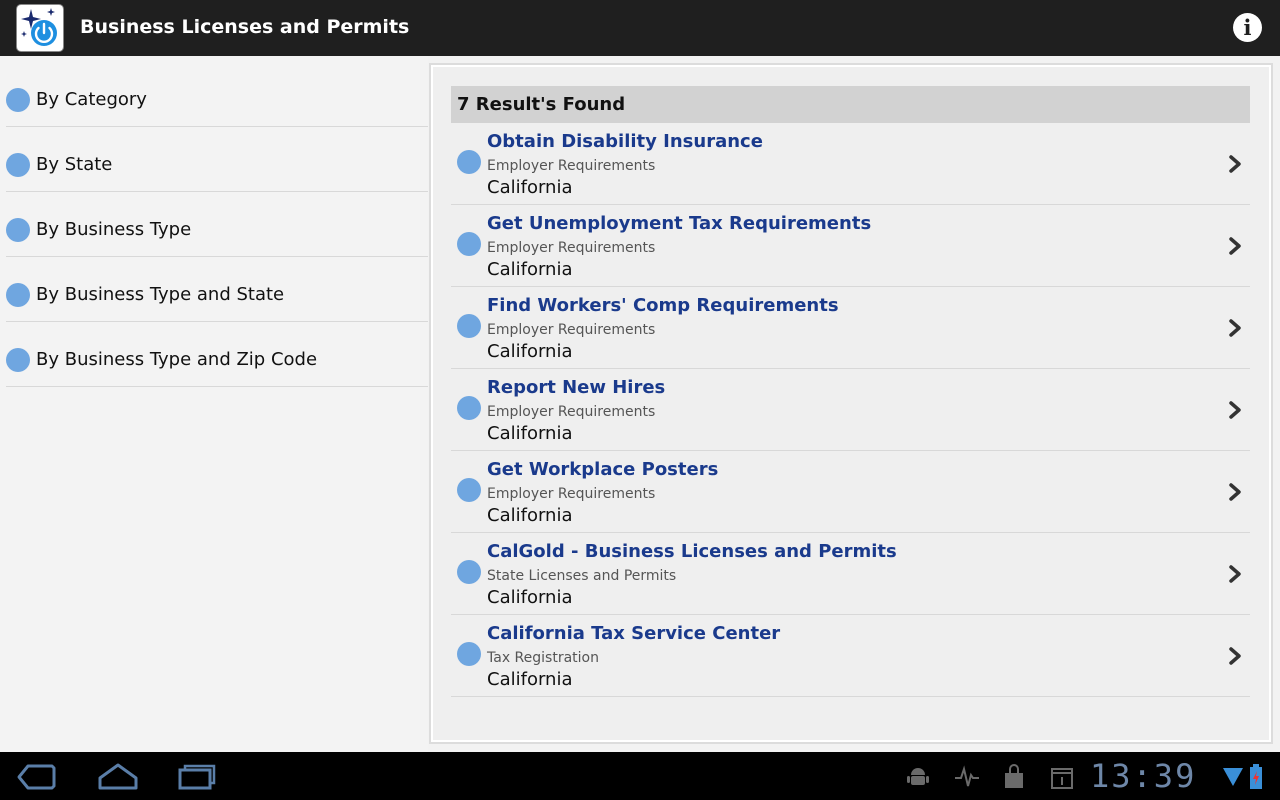 This screenshot has height=800, width=1280. I want to click on home-icon, so click(118, 777).